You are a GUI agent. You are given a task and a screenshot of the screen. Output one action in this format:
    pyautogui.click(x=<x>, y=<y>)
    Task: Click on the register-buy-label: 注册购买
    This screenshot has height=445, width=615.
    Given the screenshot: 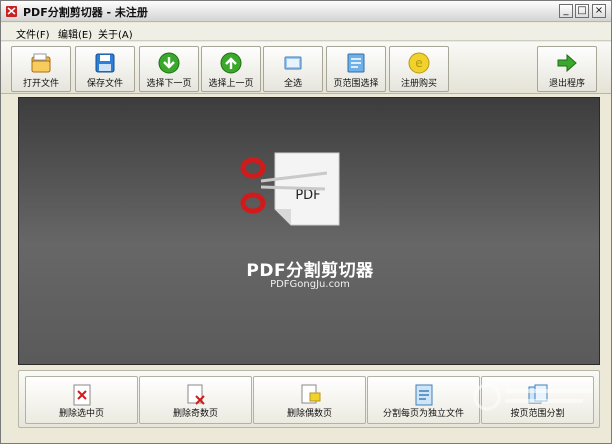 What is the action you would take?
    pyautogui.click(x=418, y=84)
    